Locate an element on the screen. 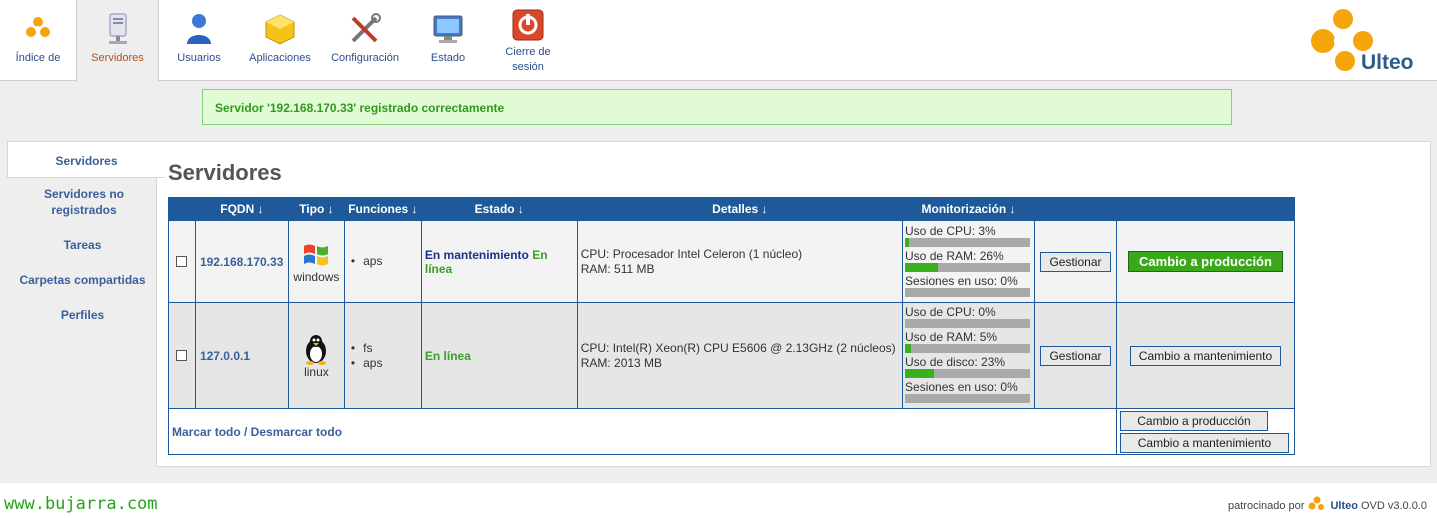 The image size is (1437, 518). col-funciones: Funciones ↓ is located at coordinates (382, 209).